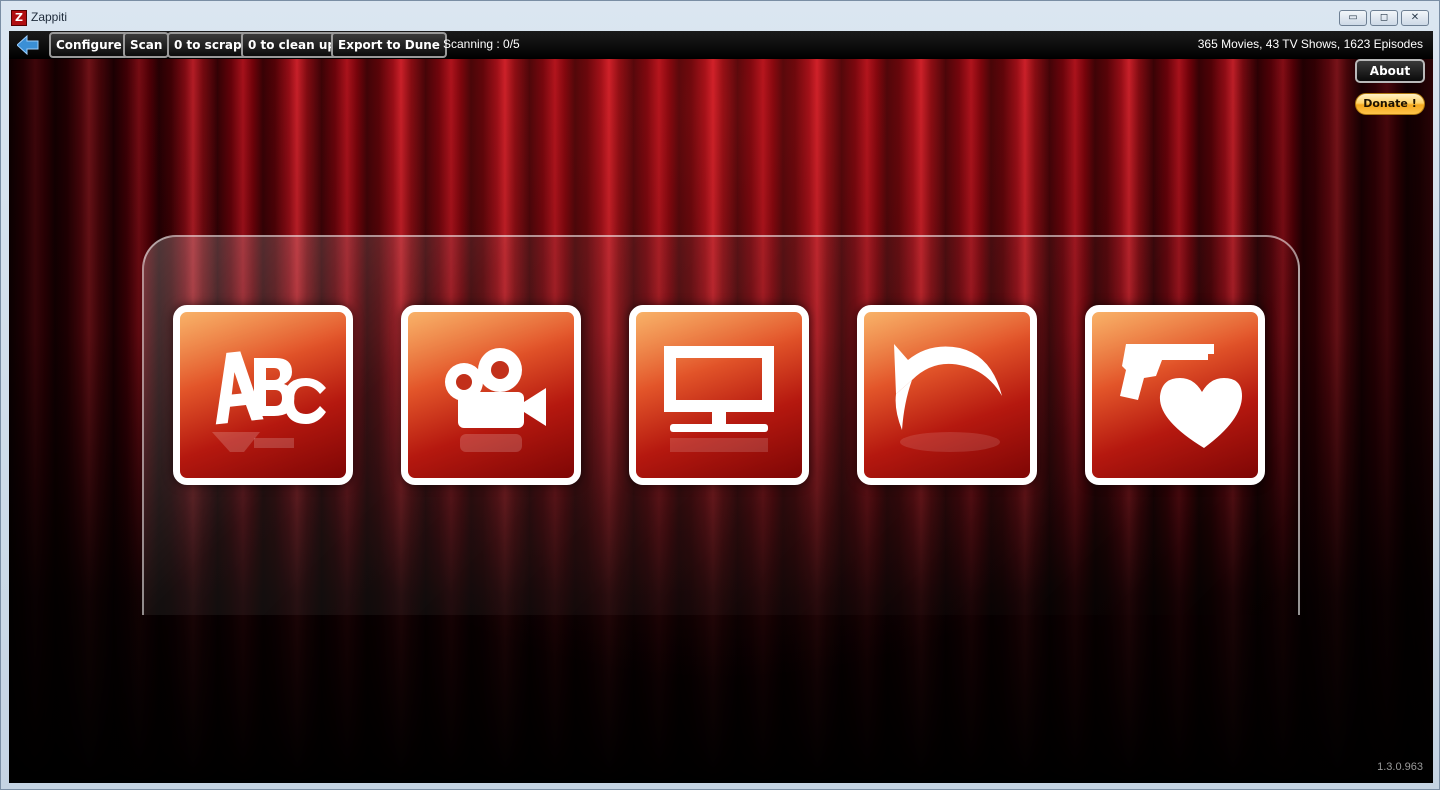 The image size is (1440, 790). I want to click on tvshows-tile, so click(719, 395).